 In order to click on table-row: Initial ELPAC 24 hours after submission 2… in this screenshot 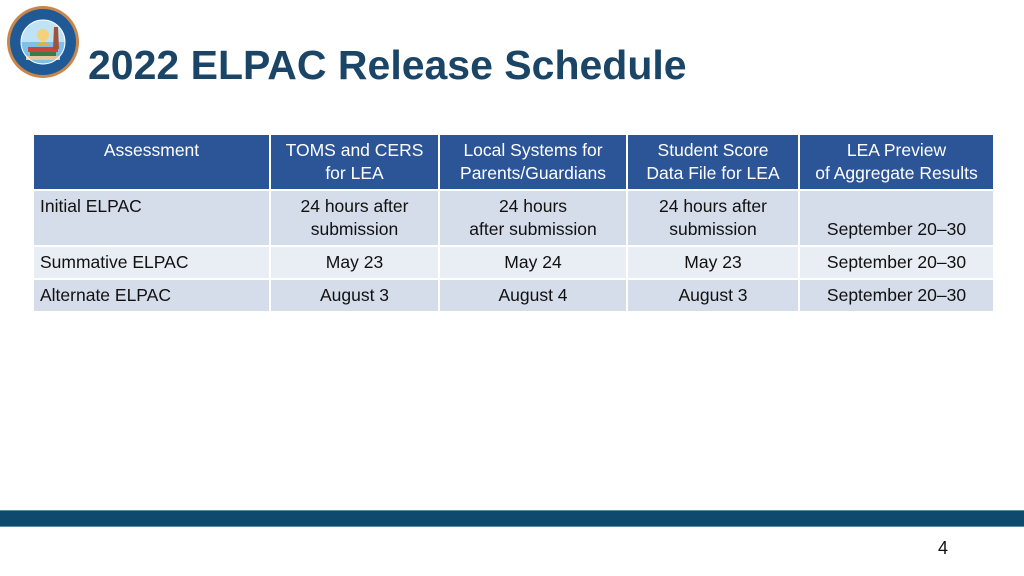, I will do `click(513, 218)`.